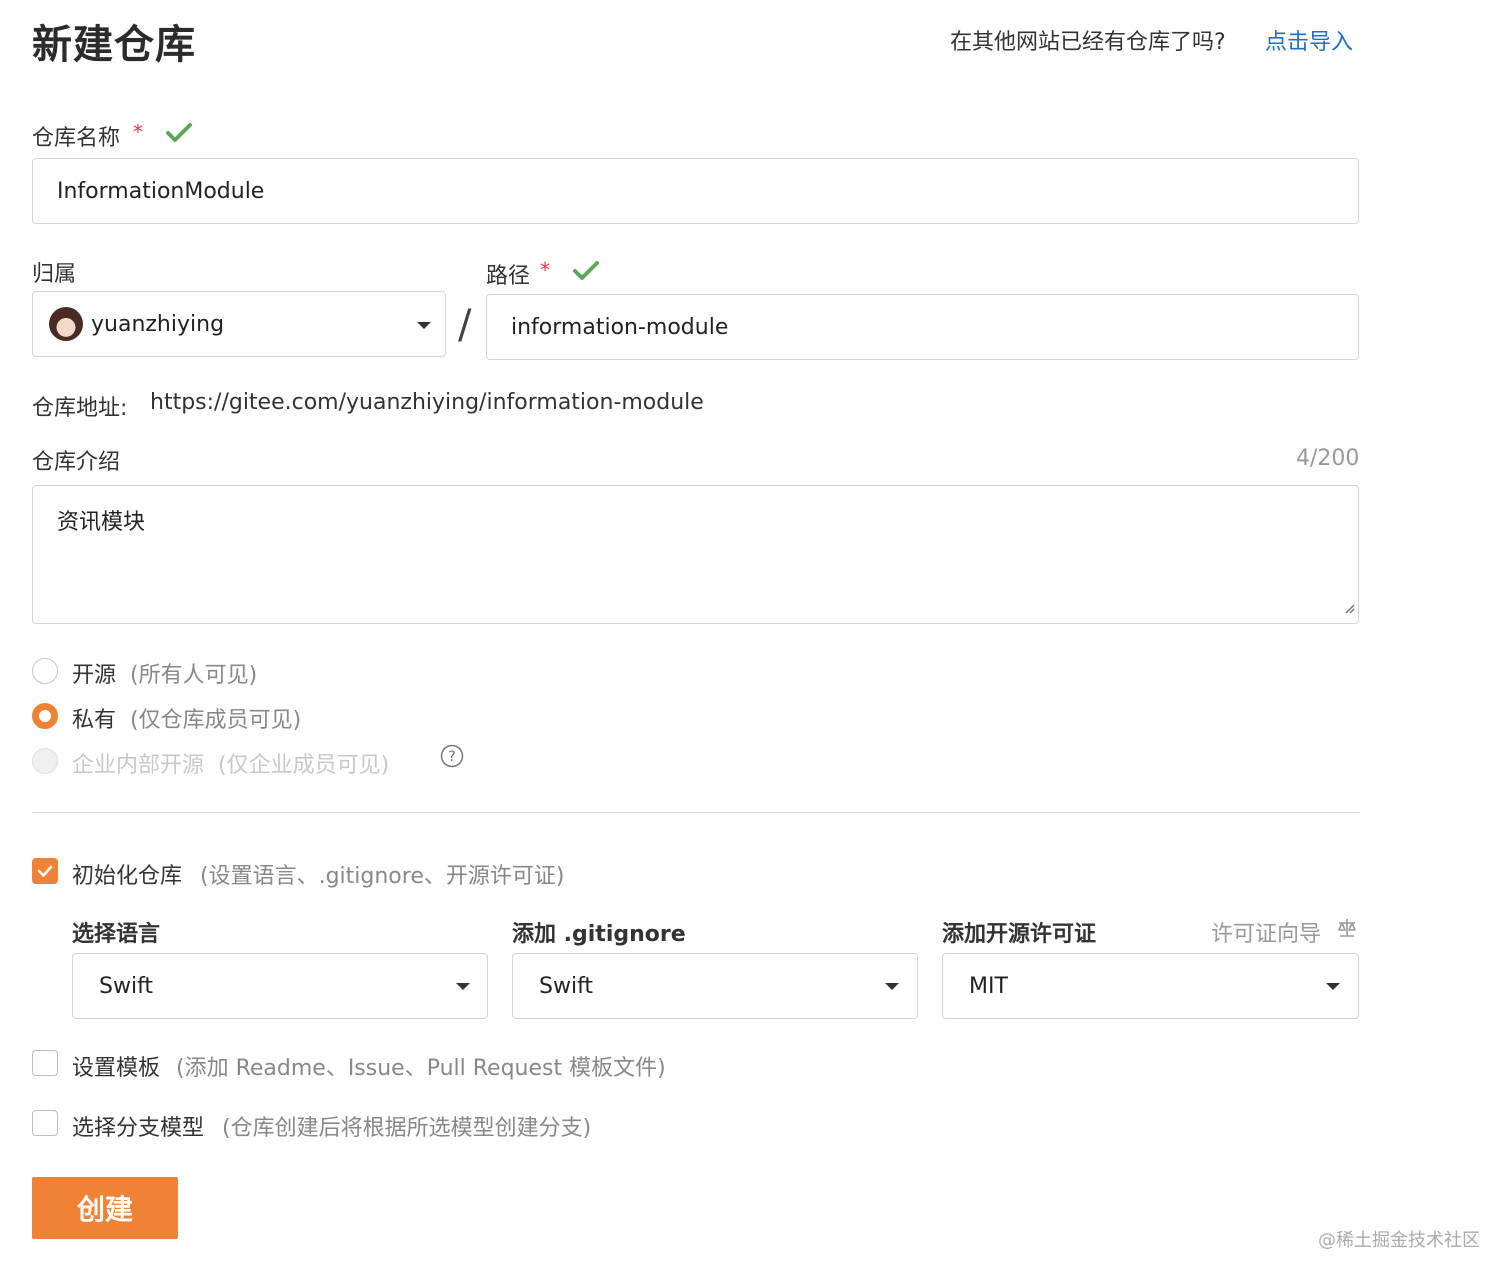 This screenshot has width=1512, height=1280. Describe the element at coordinates (508, 276) in the screenshot. I see `path-label: 路径` at that location.